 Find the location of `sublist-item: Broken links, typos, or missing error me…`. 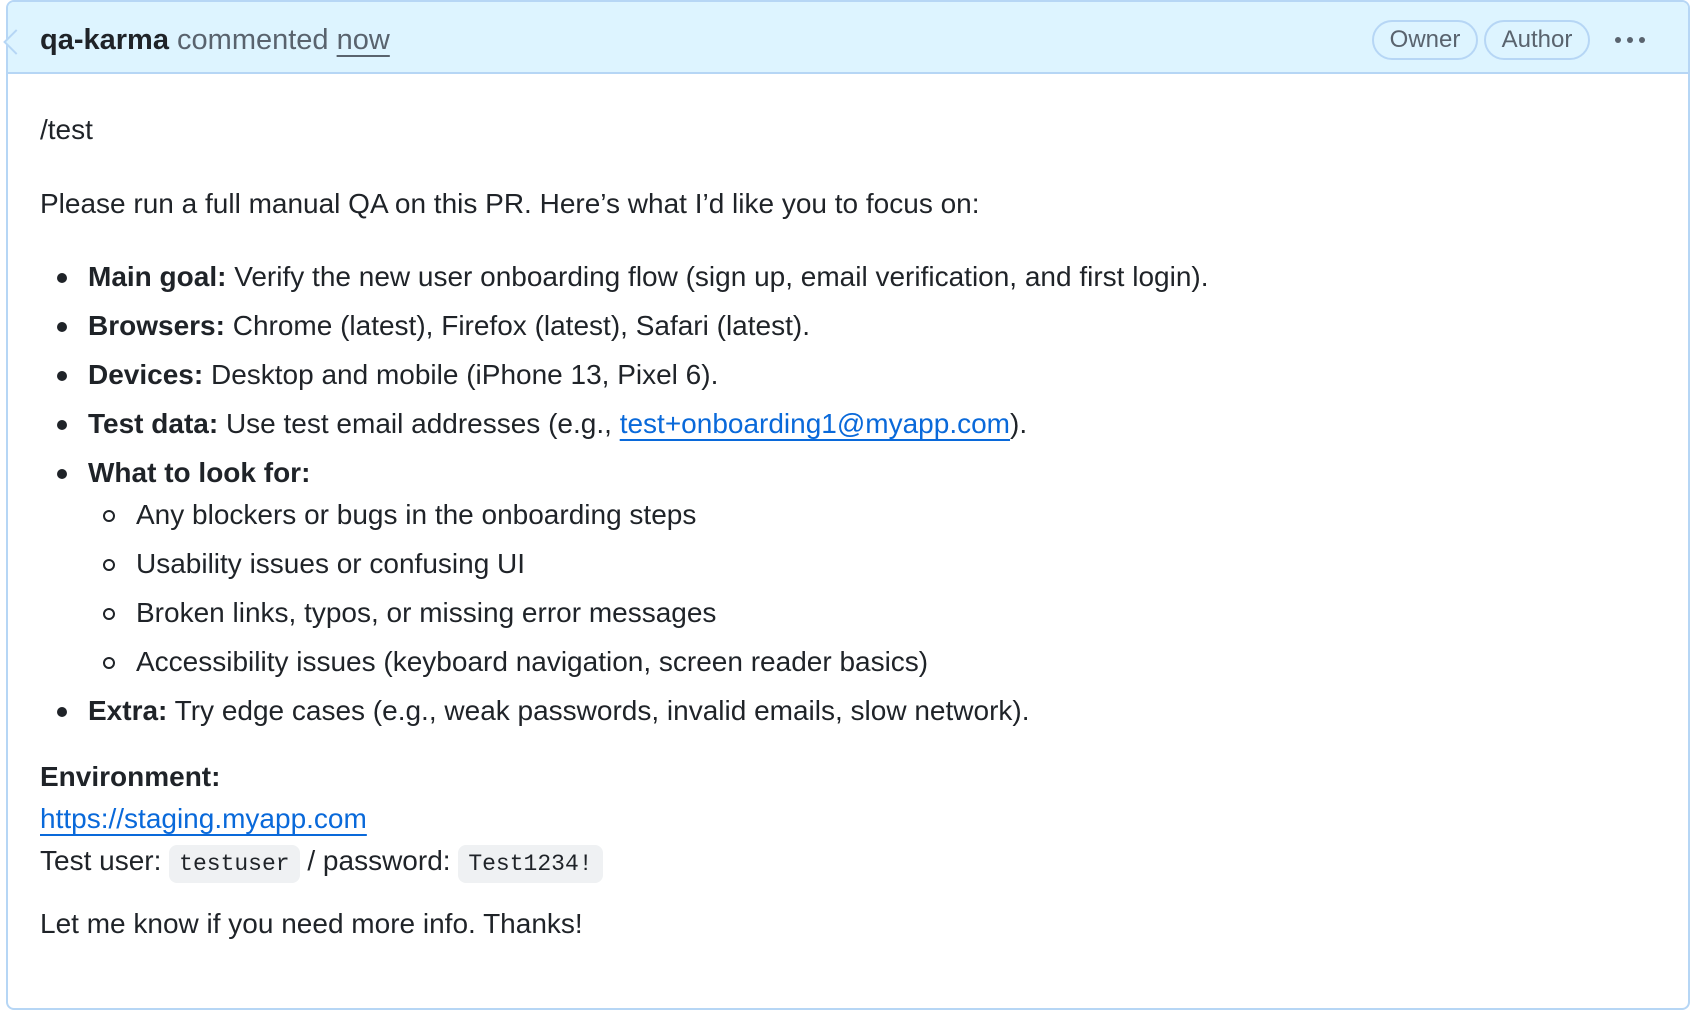

sublist-item: Broken links, typos, or missing error me… is located at coordinates (648, 617).